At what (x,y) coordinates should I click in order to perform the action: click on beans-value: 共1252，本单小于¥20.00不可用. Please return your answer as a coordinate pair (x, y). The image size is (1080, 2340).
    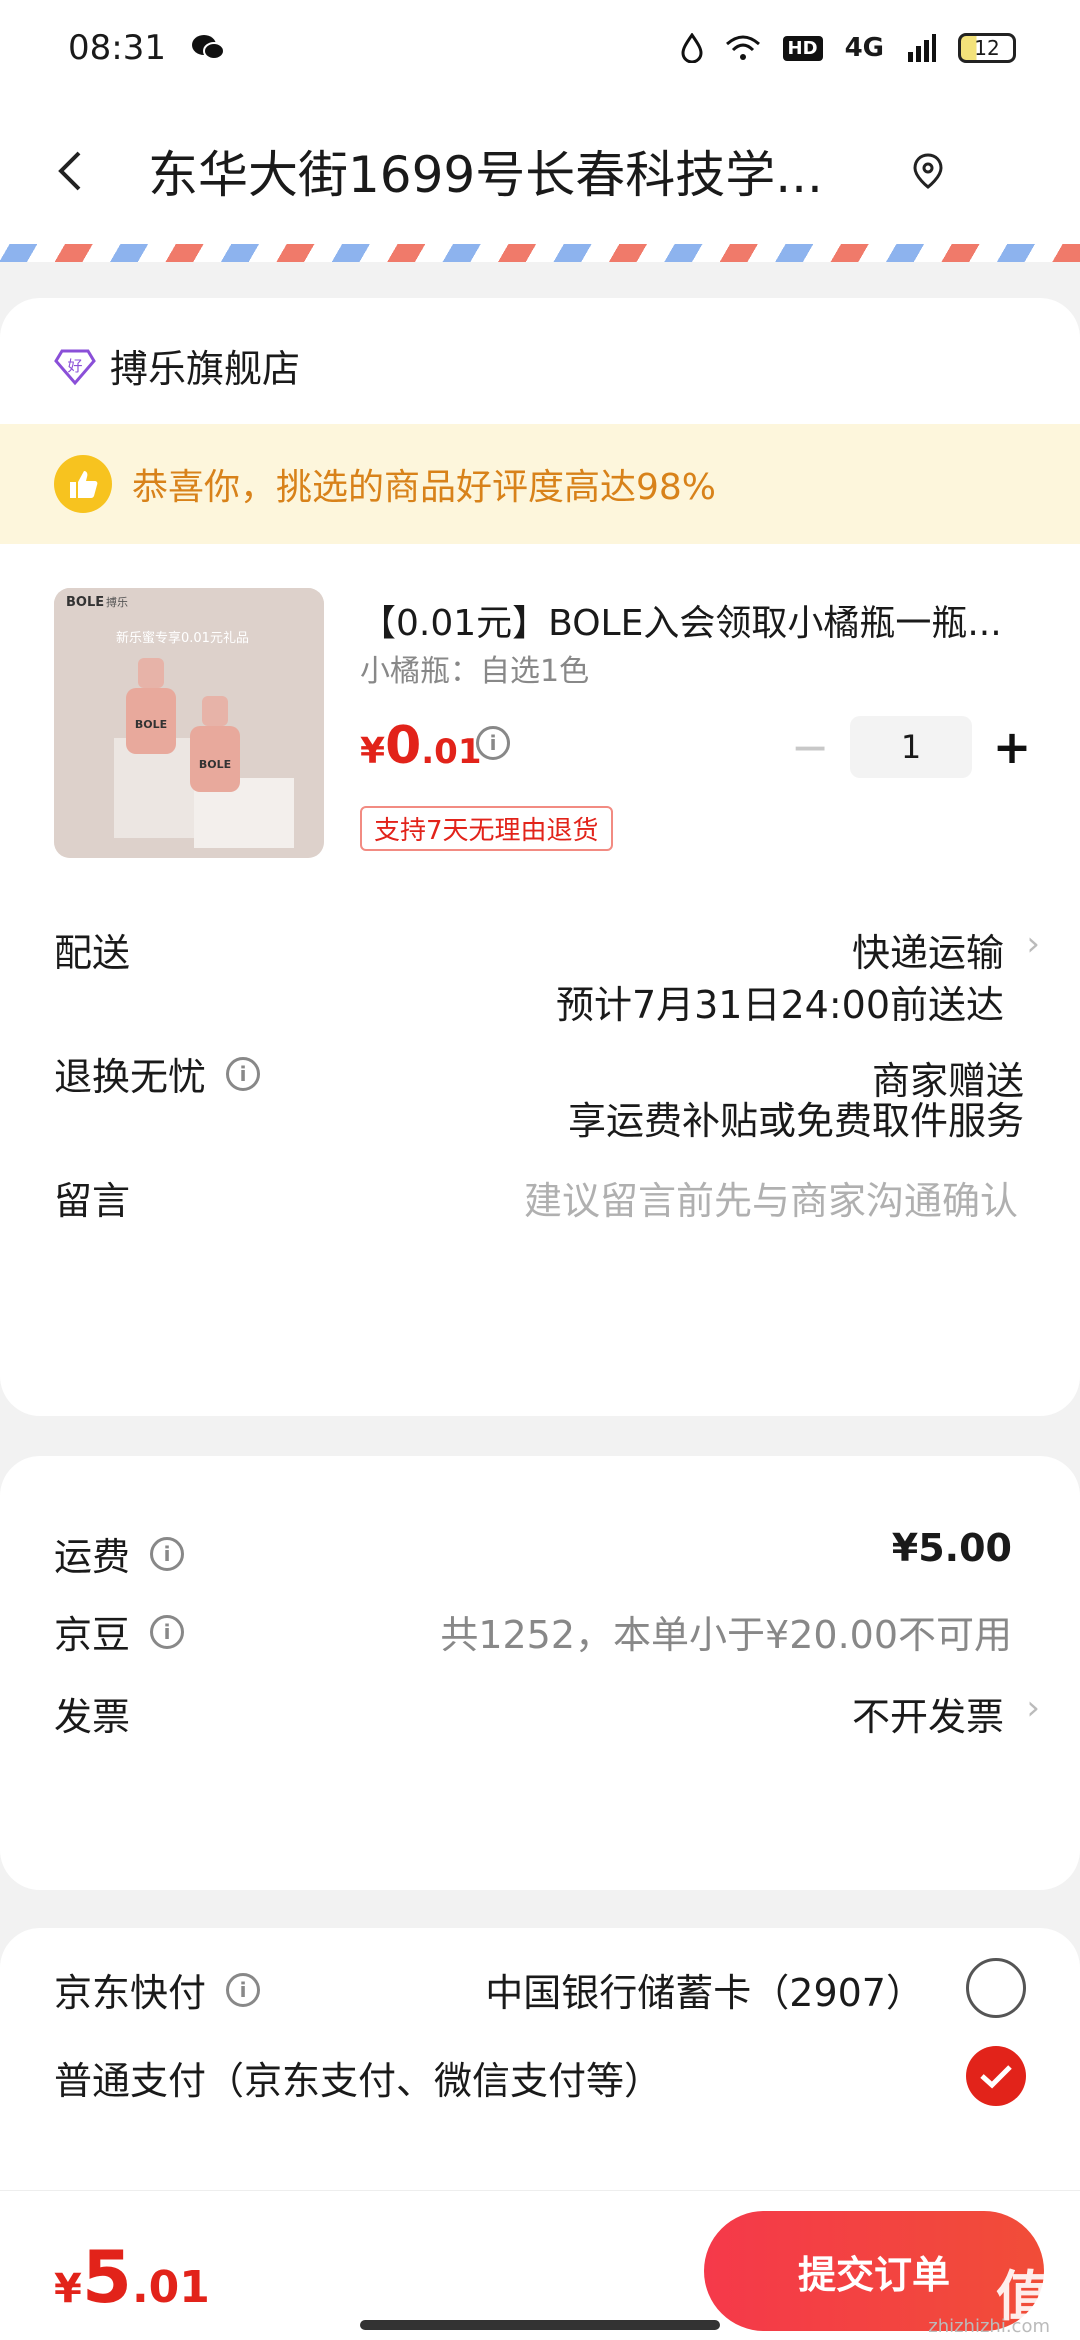
    Looking at the image, I should click on (726, 1635).